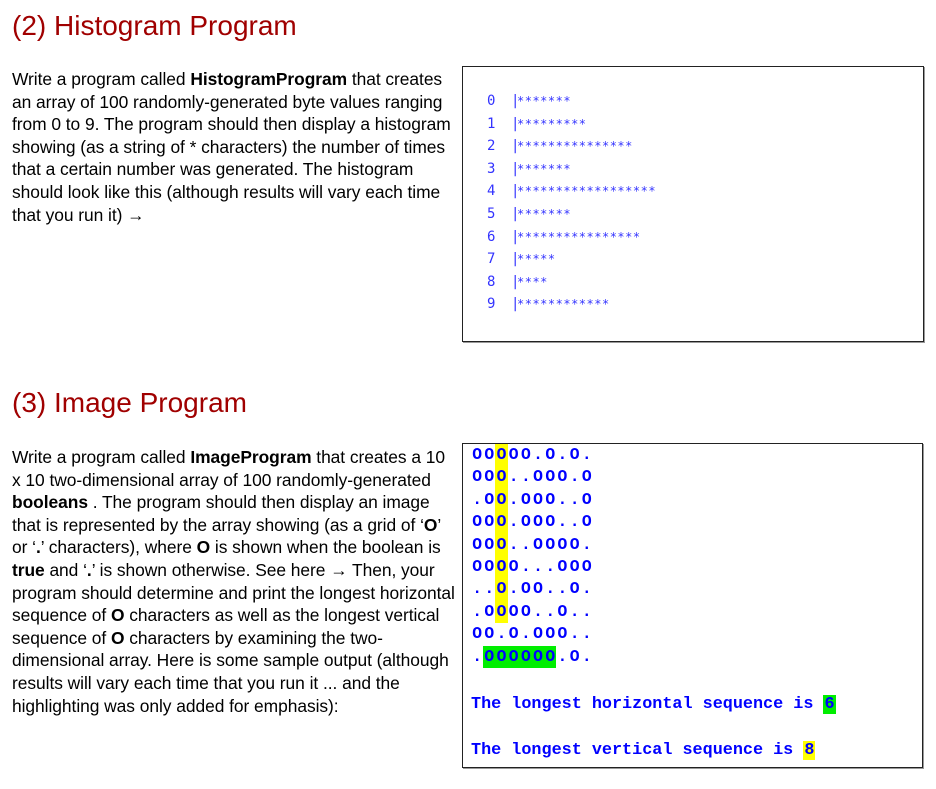 The image size is (936, 789). Describe the element at coordinates (28, 569) in the screenshot. I see `bold-term: true` at that location.